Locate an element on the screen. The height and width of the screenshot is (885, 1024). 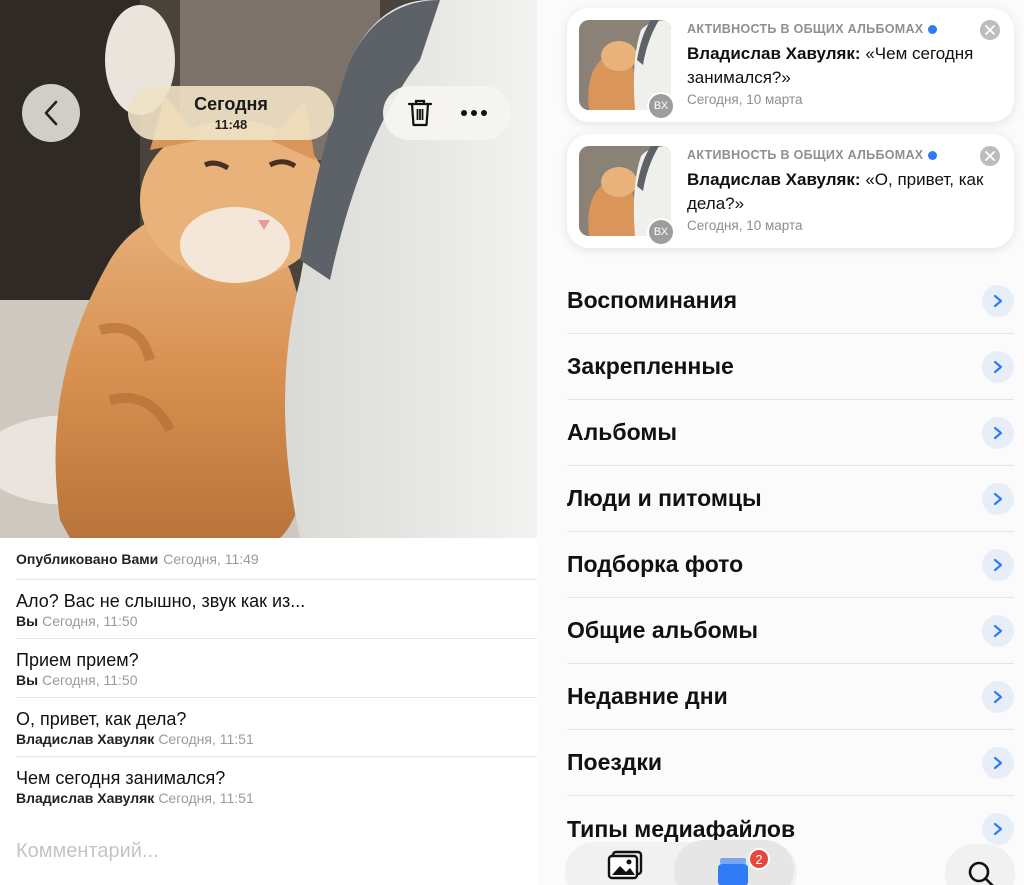
menu-item-memories: Воспоминания is located at coordinates (790, 301).